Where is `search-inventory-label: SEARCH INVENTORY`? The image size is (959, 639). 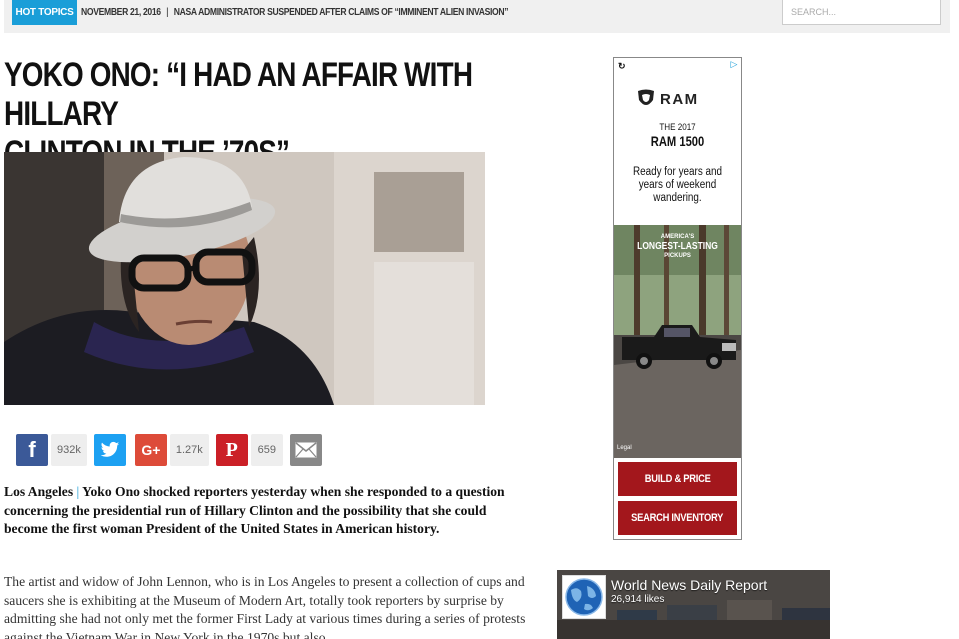 search-inventory-label: SEARCH INVENTORY is located at coordinates (677, 518).